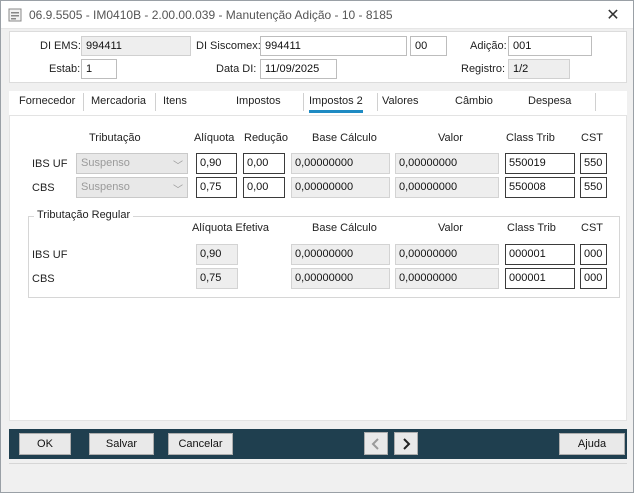 This screenshot has height=493, width=634. What do you see at coordinates (344, 138) in the screenshot?
I see `col-header-base-calculo: Base Cálculo` at bounding box center [344, 138].